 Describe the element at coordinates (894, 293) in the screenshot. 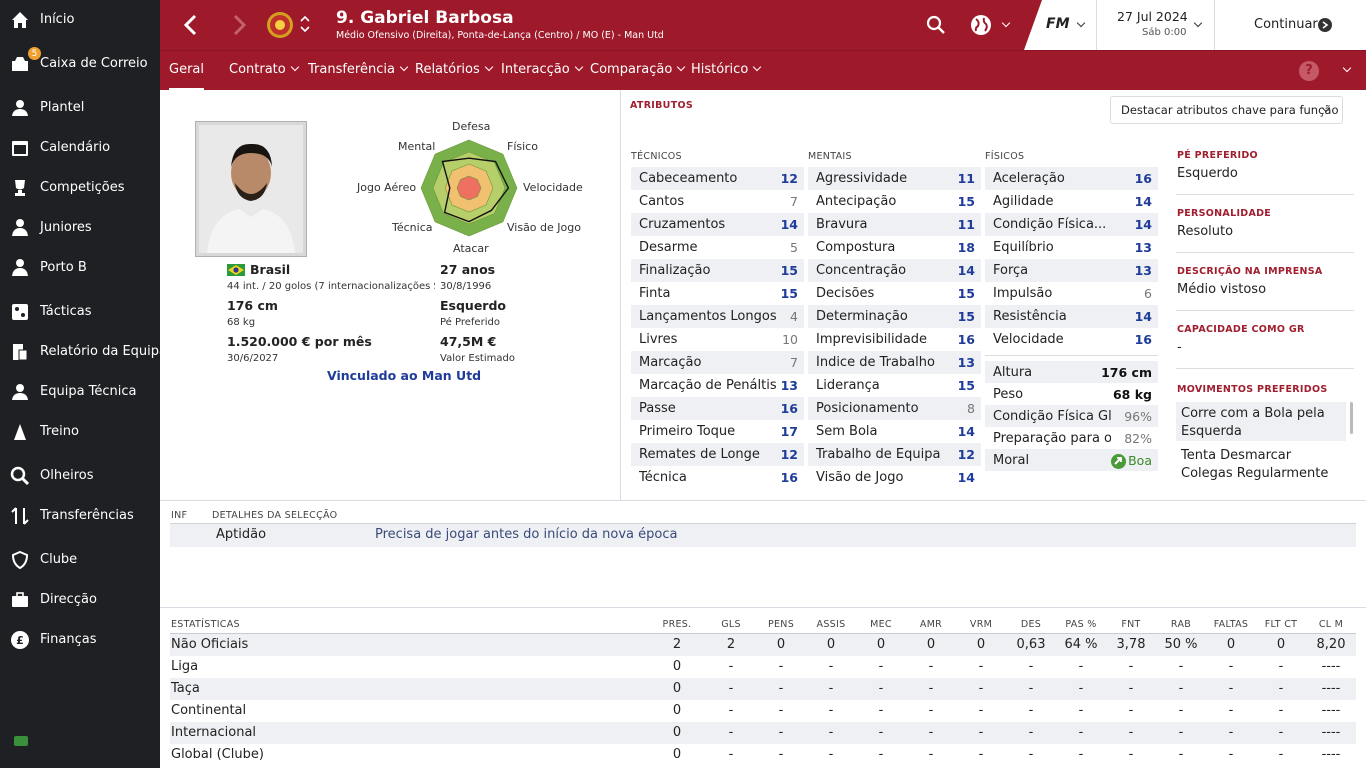

I see `mental-attribute-row: Decisões 15` at that location.